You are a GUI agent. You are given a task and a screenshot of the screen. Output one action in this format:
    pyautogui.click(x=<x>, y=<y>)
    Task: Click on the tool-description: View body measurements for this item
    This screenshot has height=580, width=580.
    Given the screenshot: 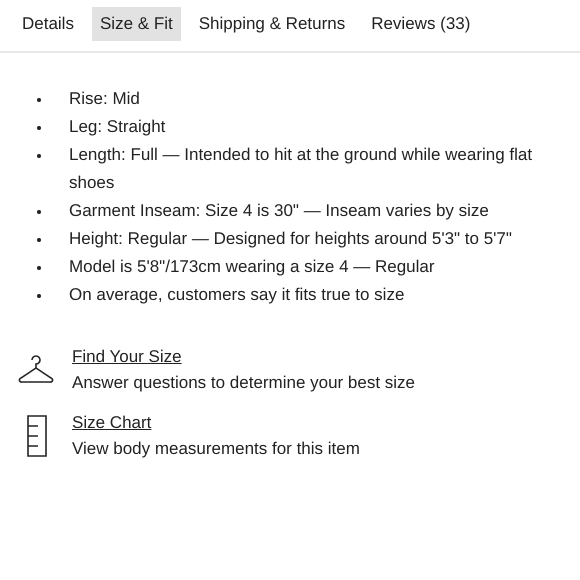 What is the action you would take?
    pyautogui.click(x=216, y=449)
    